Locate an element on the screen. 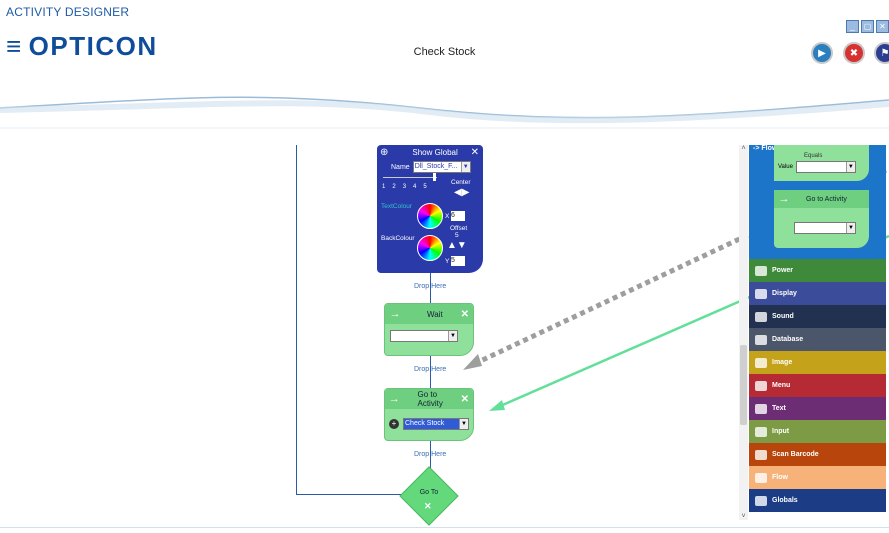  category-text: Text is located at coordinates (817, 408).